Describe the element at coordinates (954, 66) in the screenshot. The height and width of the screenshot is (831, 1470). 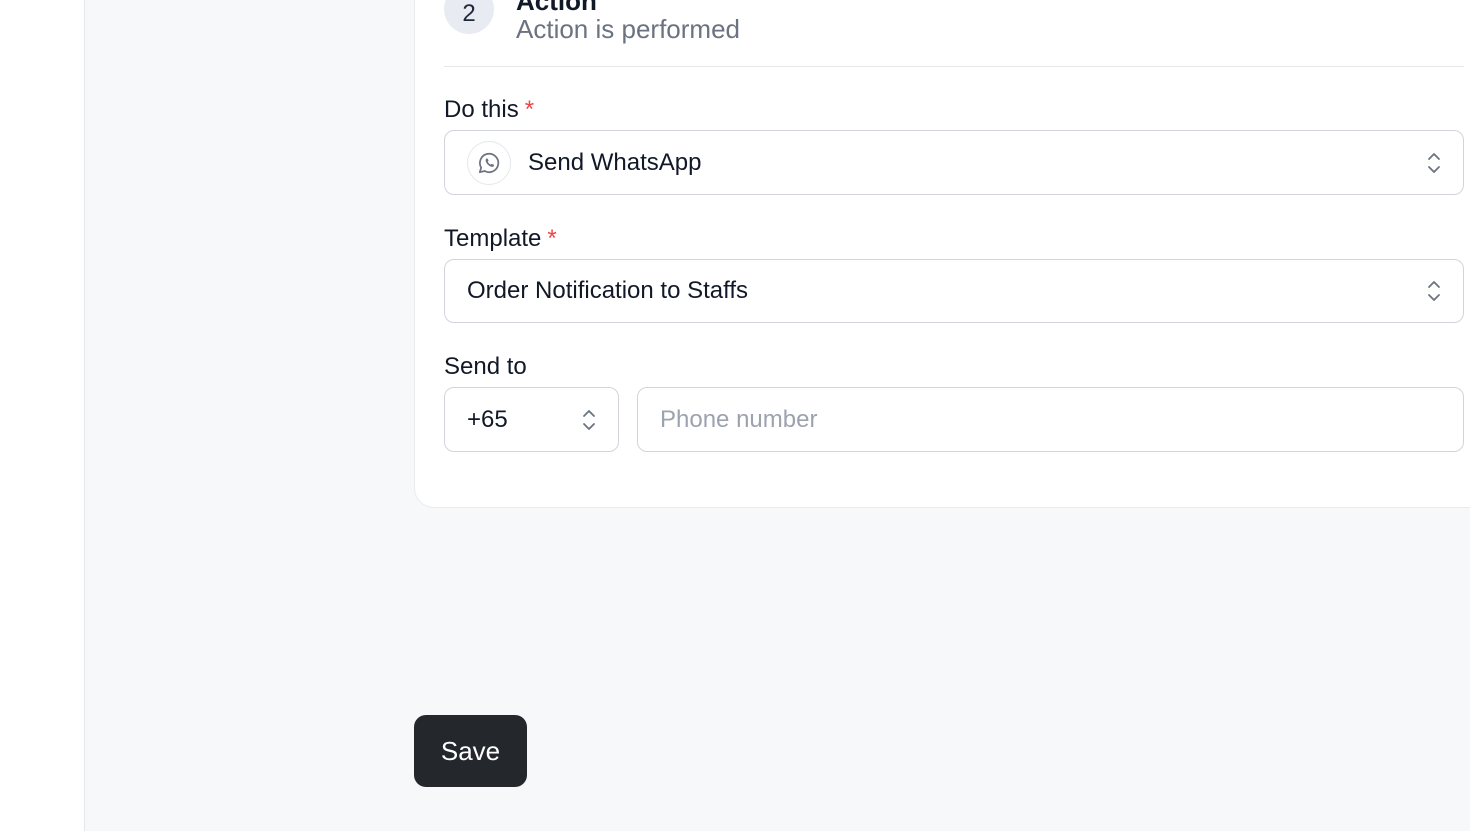
I see `divider` at that location.